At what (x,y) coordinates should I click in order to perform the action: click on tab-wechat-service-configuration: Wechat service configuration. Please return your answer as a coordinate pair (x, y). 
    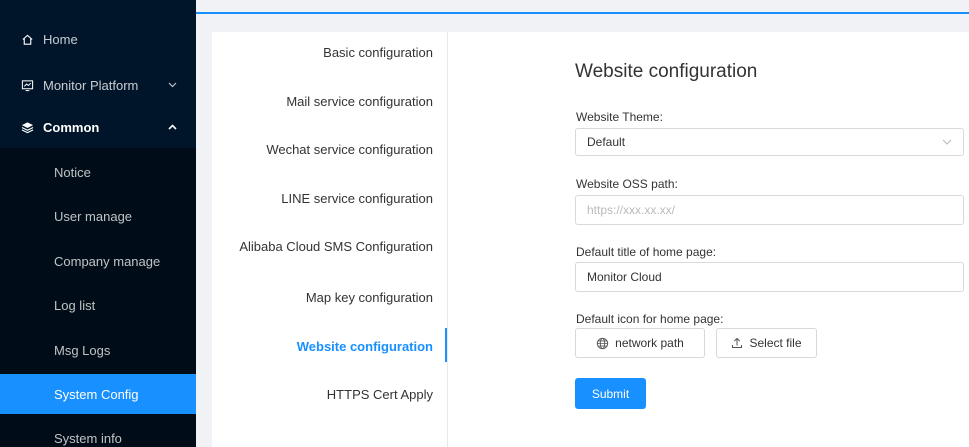
    Looking at the image, I should click on (349, 149).